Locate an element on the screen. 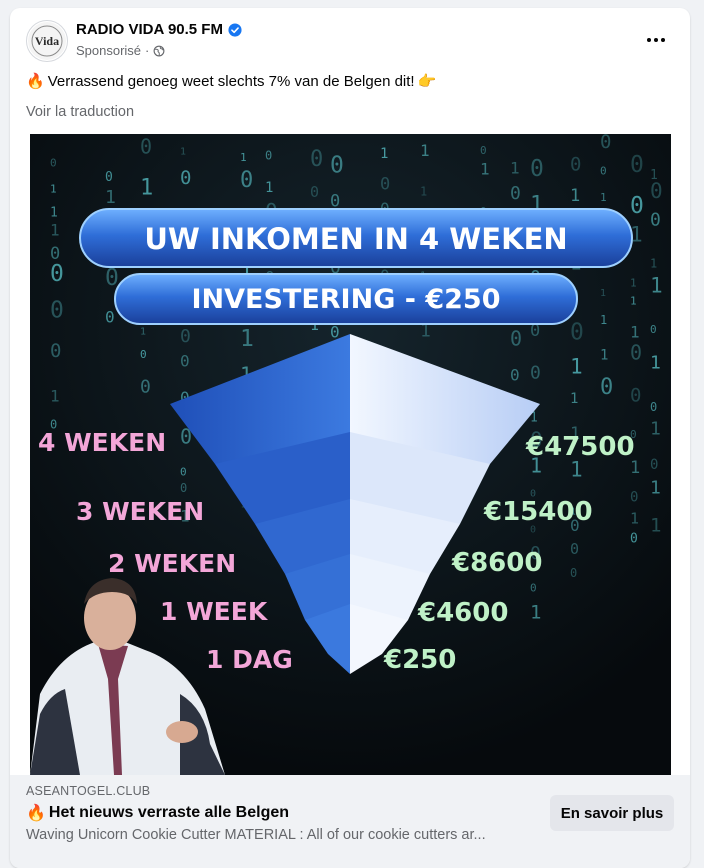  tier-label: 1 WEEK is located at coordinates (214, 611).